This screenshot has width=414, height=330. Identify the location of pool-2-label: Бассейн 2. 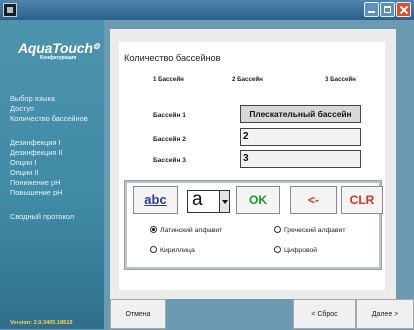
(169, 139).